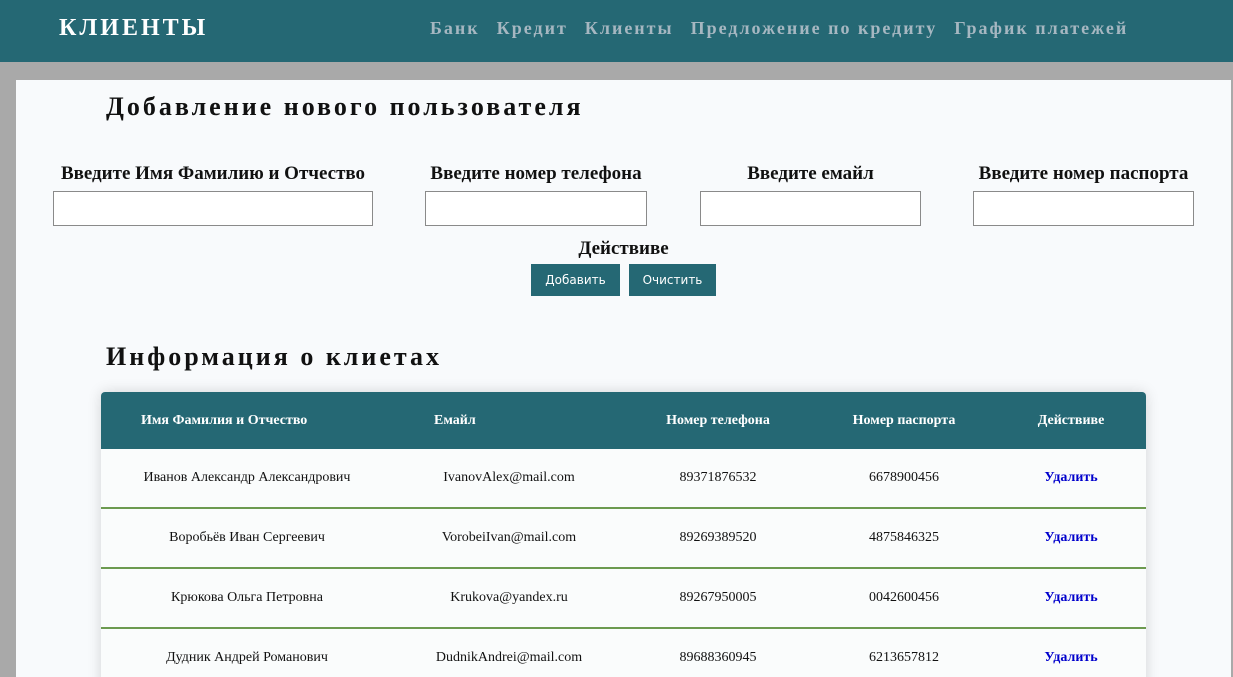 The height and width of the screenshot is (677, 1233). What do you see at coordinates (455, 28) in the screenshot?
I see `nav-link-bank: Банк` at bounding box center [455, 28].